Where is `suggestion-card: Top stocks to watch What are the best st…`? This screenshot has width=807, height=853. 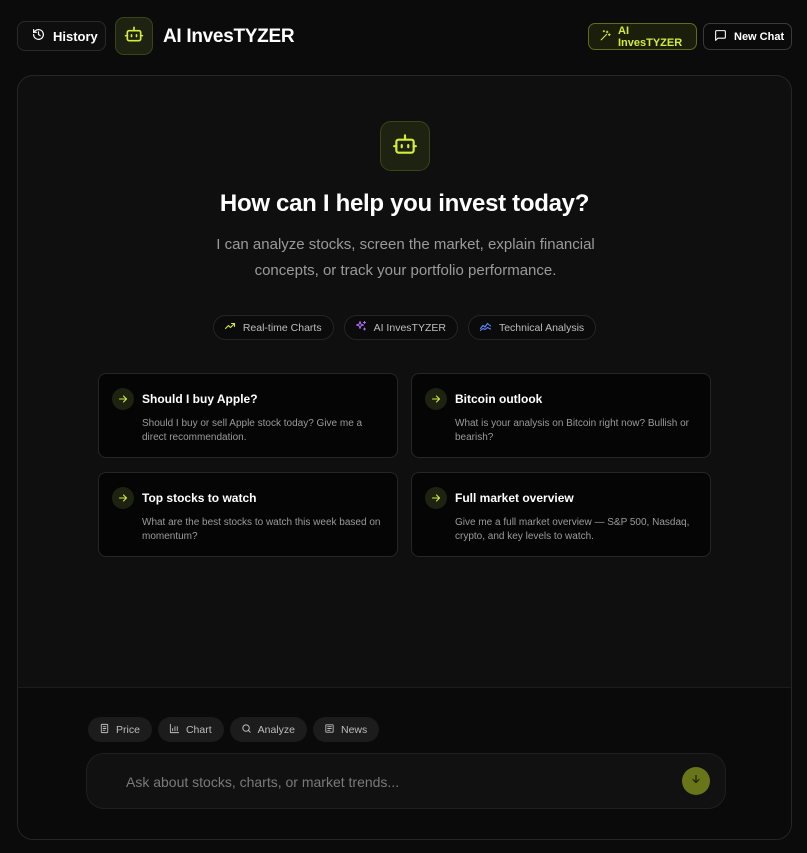
suggestion-card: Top stocks to watch What are the best st… is located at coordinates (248, 514).